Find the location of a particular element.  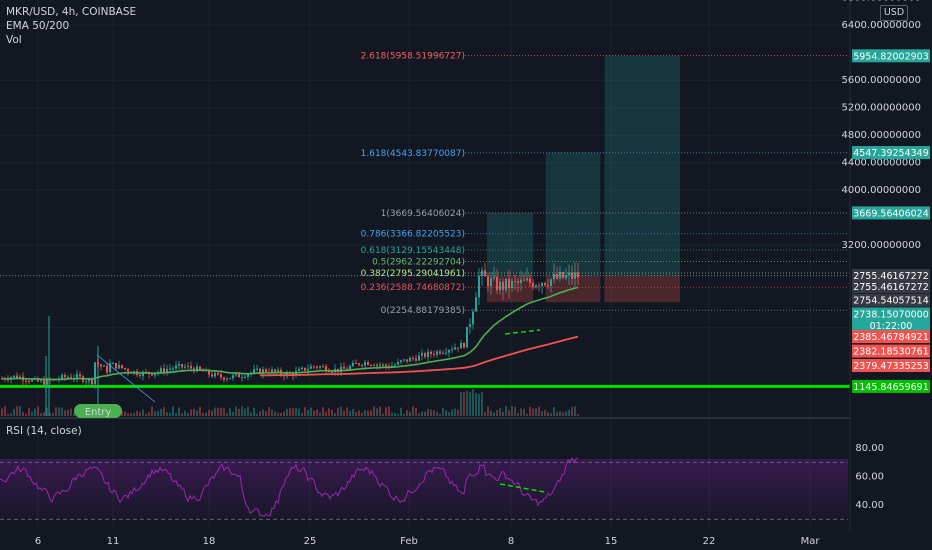

ema-indicator-label: EMA 50/200 is located at coordinates (37, 26).